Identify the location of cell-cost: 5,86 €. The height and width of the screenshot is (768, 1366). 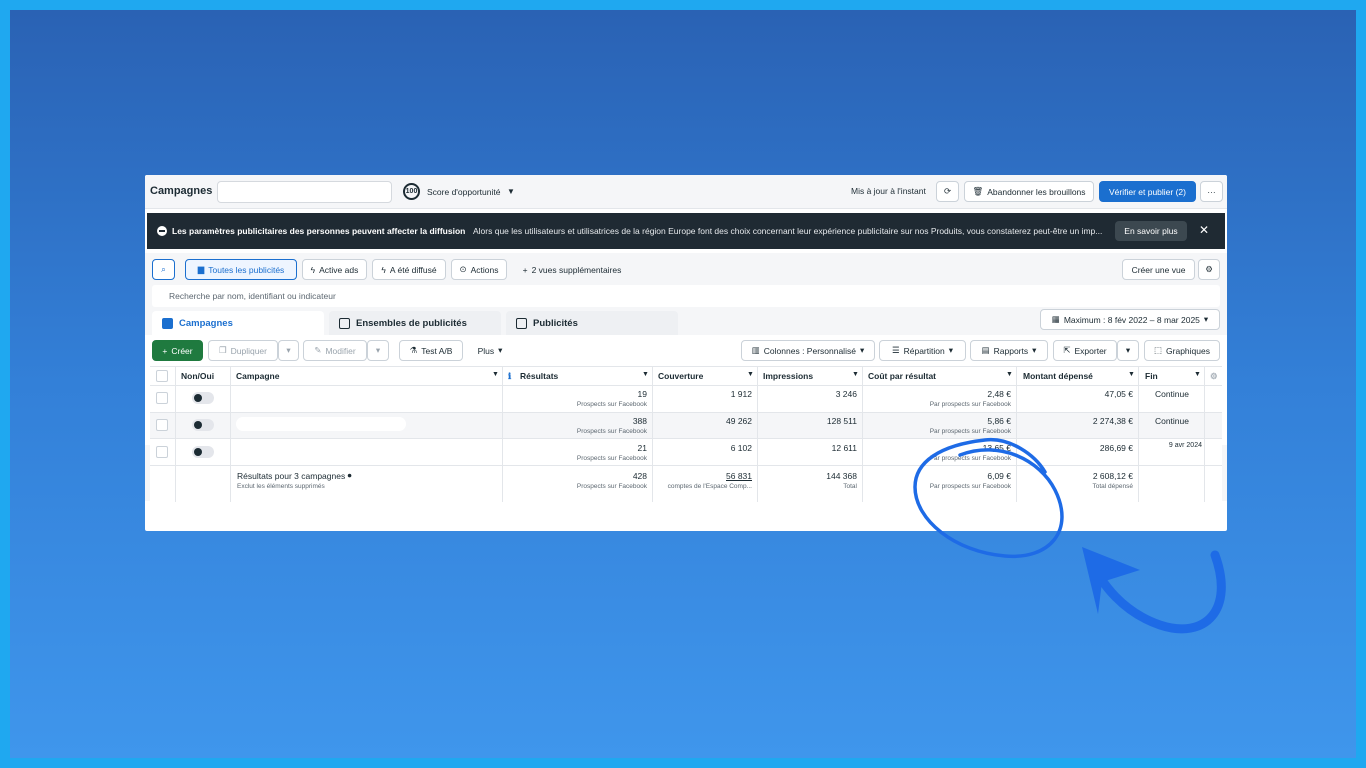
(999, 421).